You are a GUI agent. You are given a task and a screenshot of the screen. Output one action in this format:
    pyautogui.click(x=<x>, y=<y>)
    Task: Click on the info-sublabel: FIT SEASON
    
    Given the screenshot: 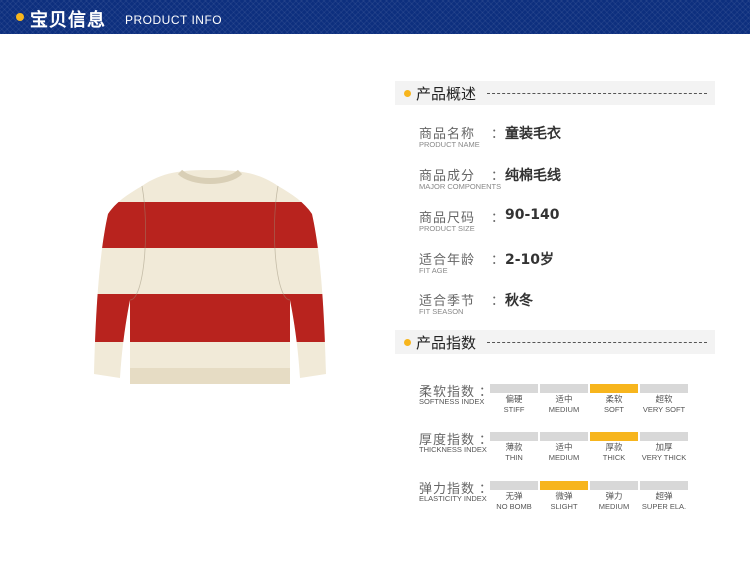 What is the action you would take?
    pyautogui.click(x=441, y=311)
    